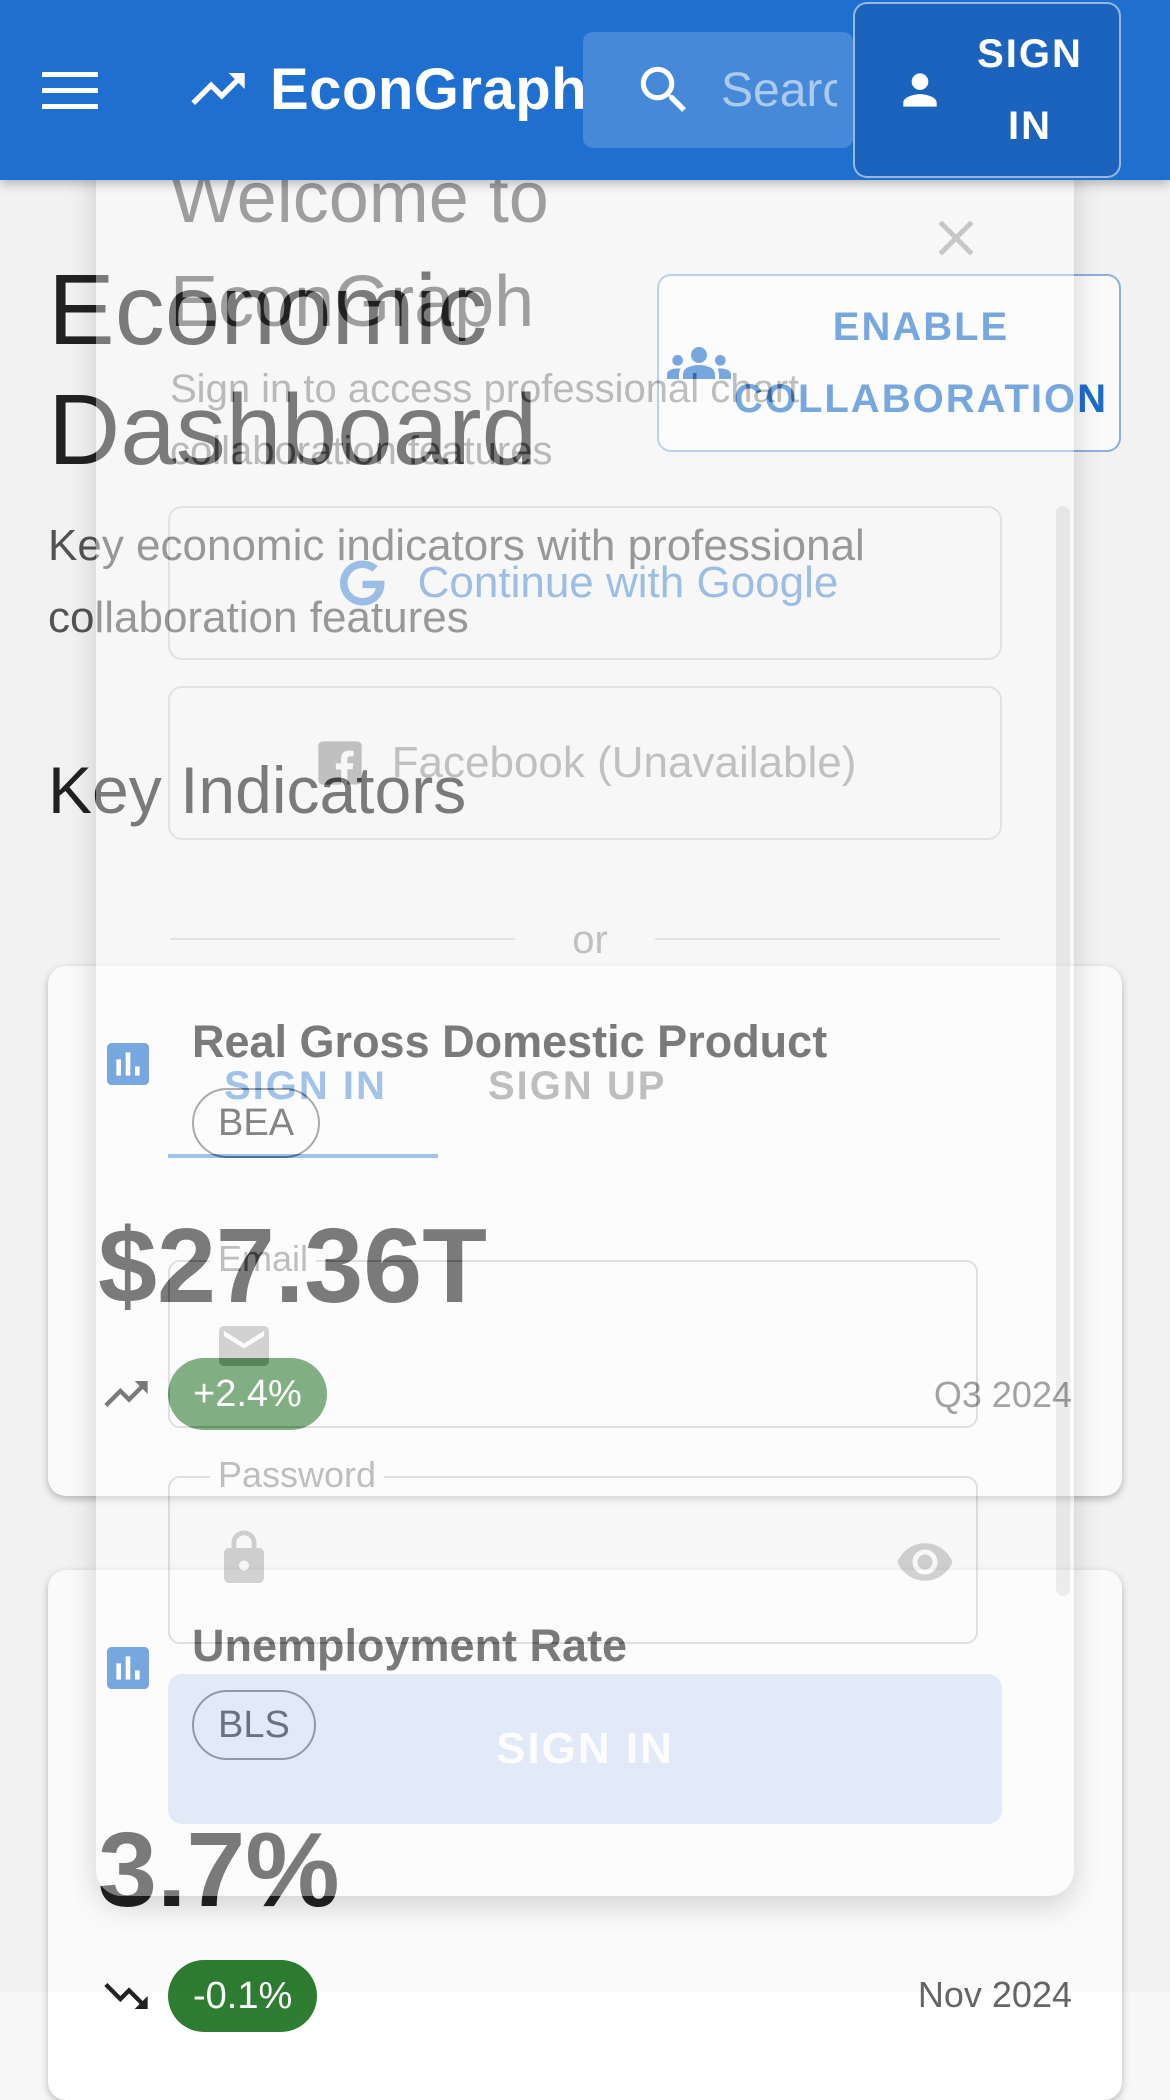 This screenshot has width=1170, height=2100. What do you see at coordinates (362, 583) in the screenshot?
I see `google-icon` at bounding box center [362, 583].